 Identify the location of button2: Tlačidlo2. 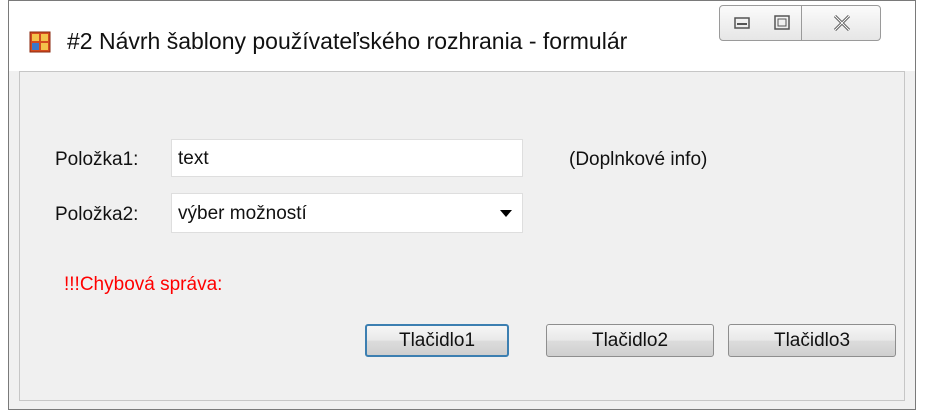
(630, 340).